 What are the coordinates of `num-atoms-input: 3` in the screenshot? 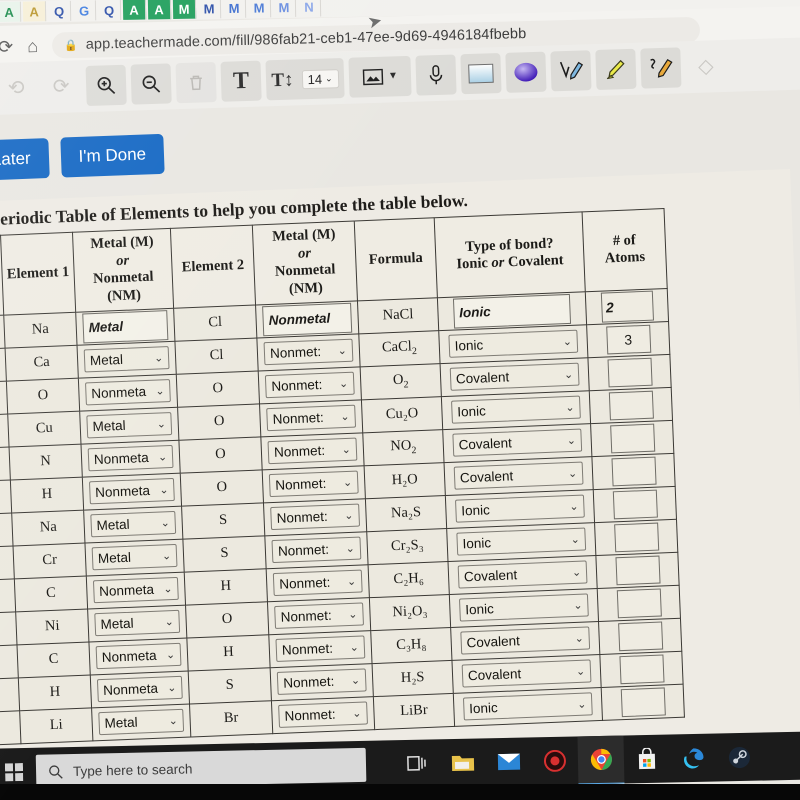 It's located at (628, 339).